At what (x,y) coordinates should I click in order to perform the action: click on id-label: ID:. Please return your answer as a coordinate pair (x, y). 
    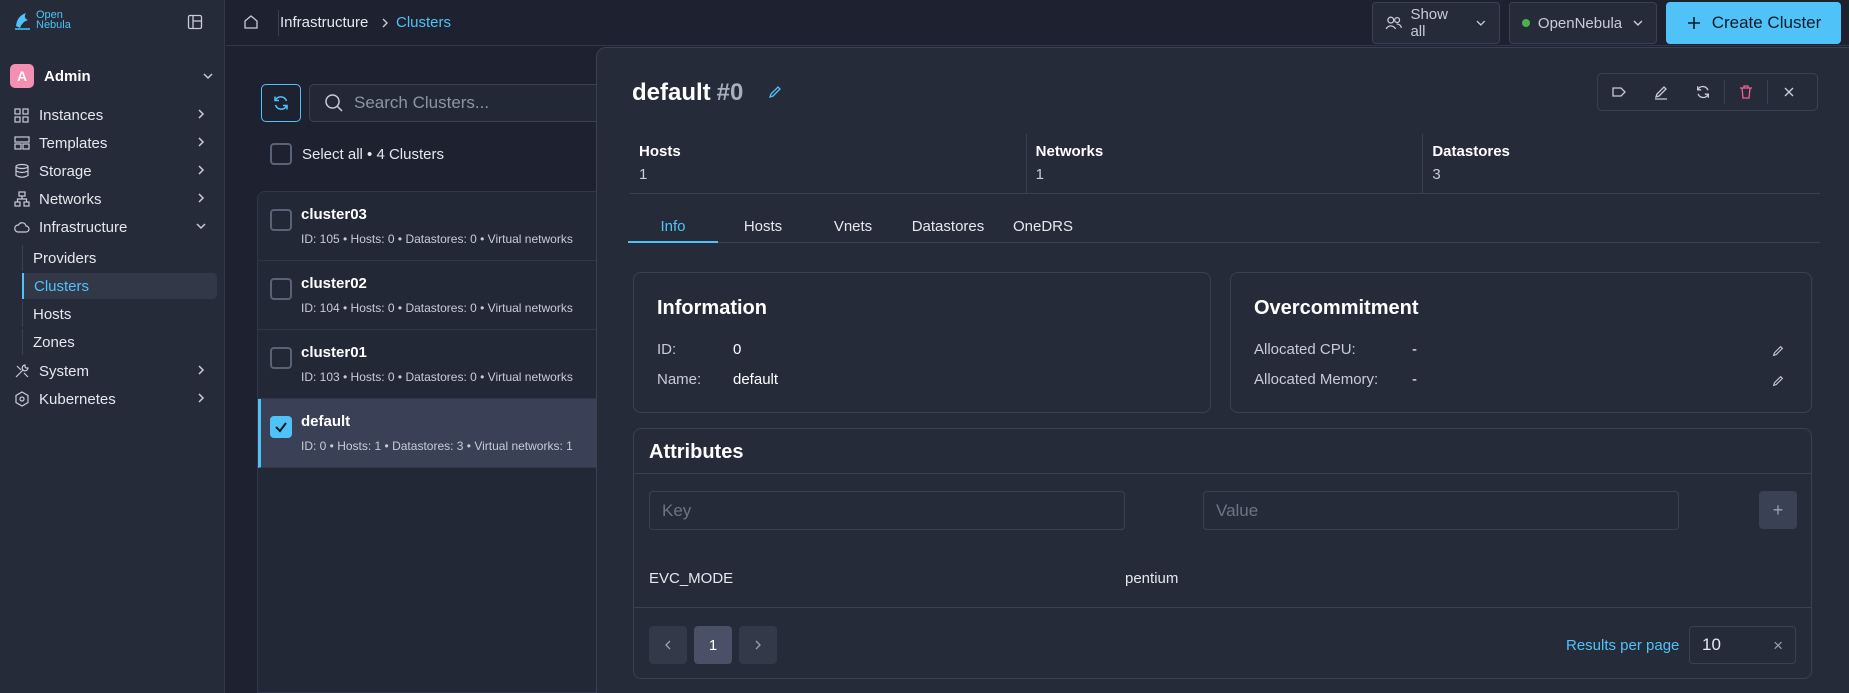
    Looking at the image, I should click on (667, 349).